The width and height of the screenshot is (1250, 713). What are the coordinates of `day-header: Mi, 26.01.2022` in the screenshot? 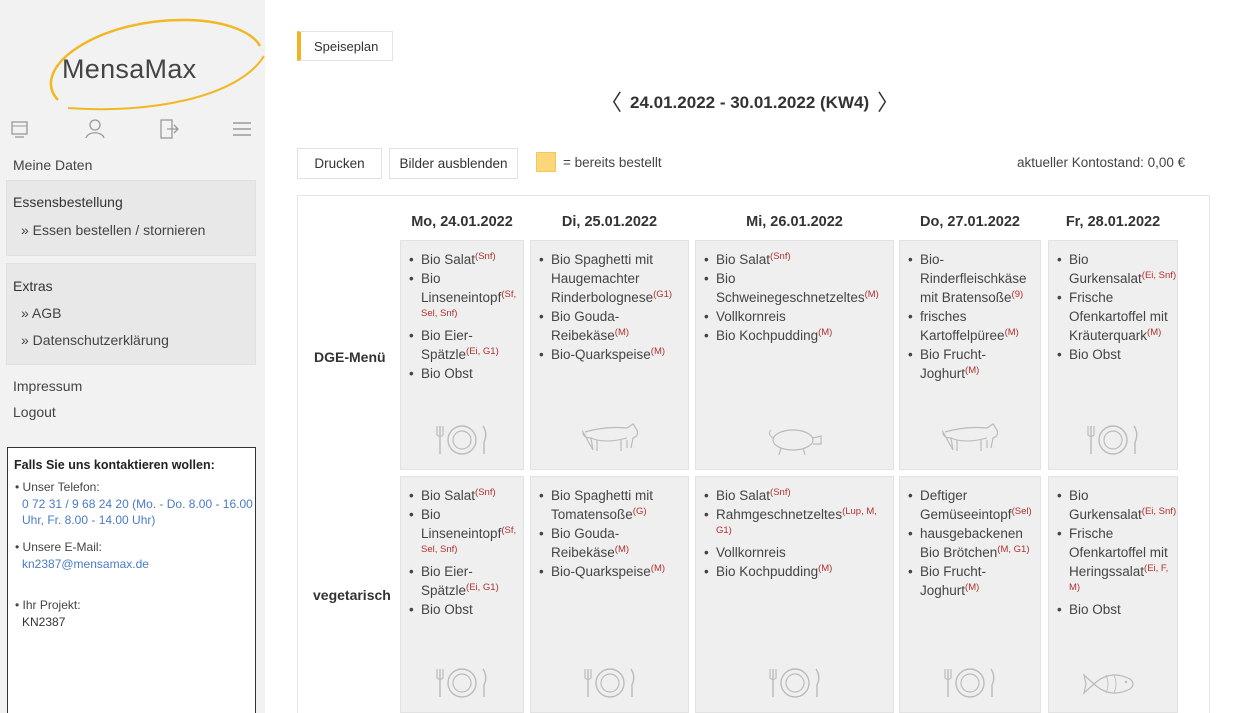 It's located at (794, 222).